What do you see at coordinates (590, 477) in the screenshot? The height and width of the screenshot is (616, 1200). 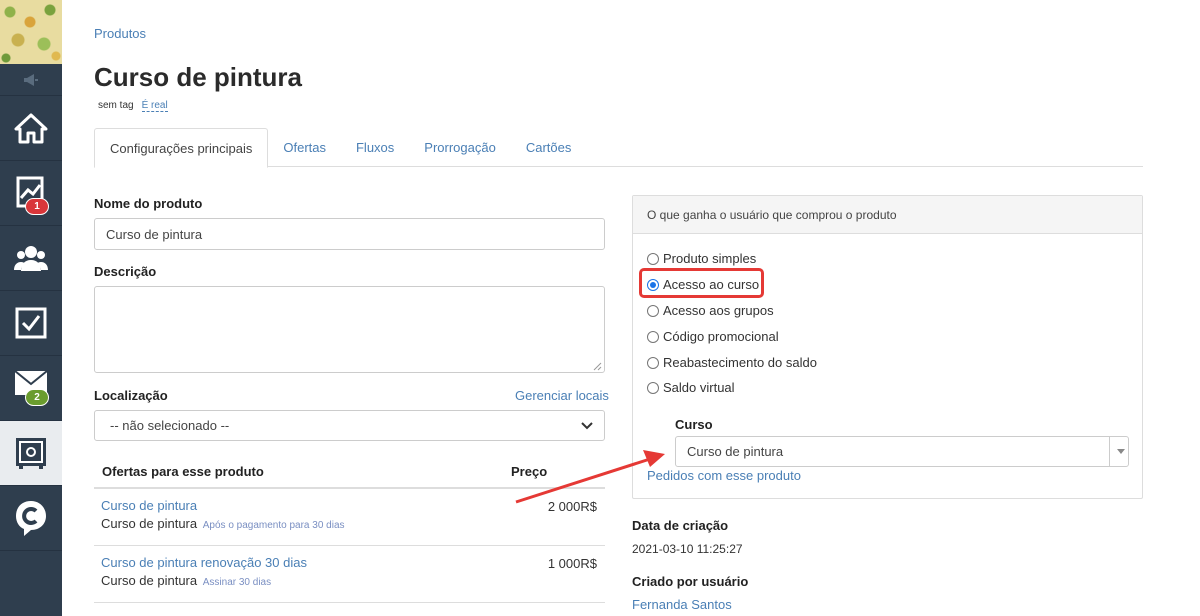 I see `annotation-arrow-icon` at bounding box center [590, 477].